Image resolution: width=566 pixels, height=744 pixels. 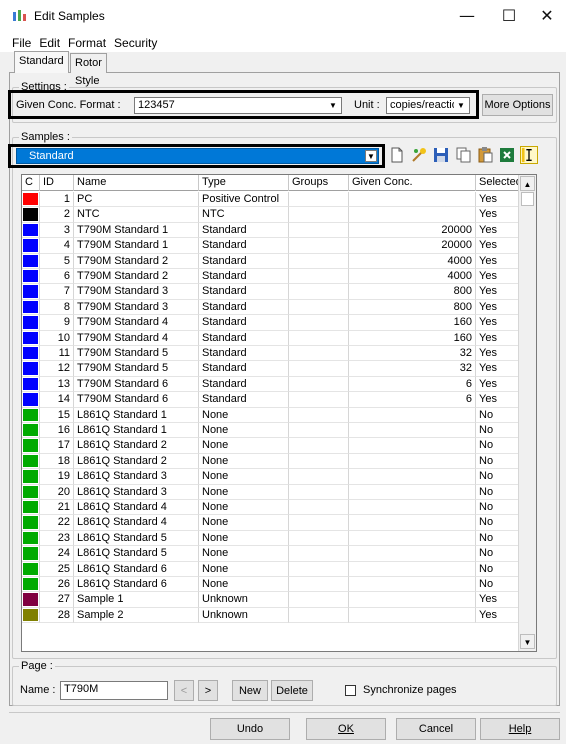 I want to click on synchronize-pages-checkbox, so click(x=350, y=690).